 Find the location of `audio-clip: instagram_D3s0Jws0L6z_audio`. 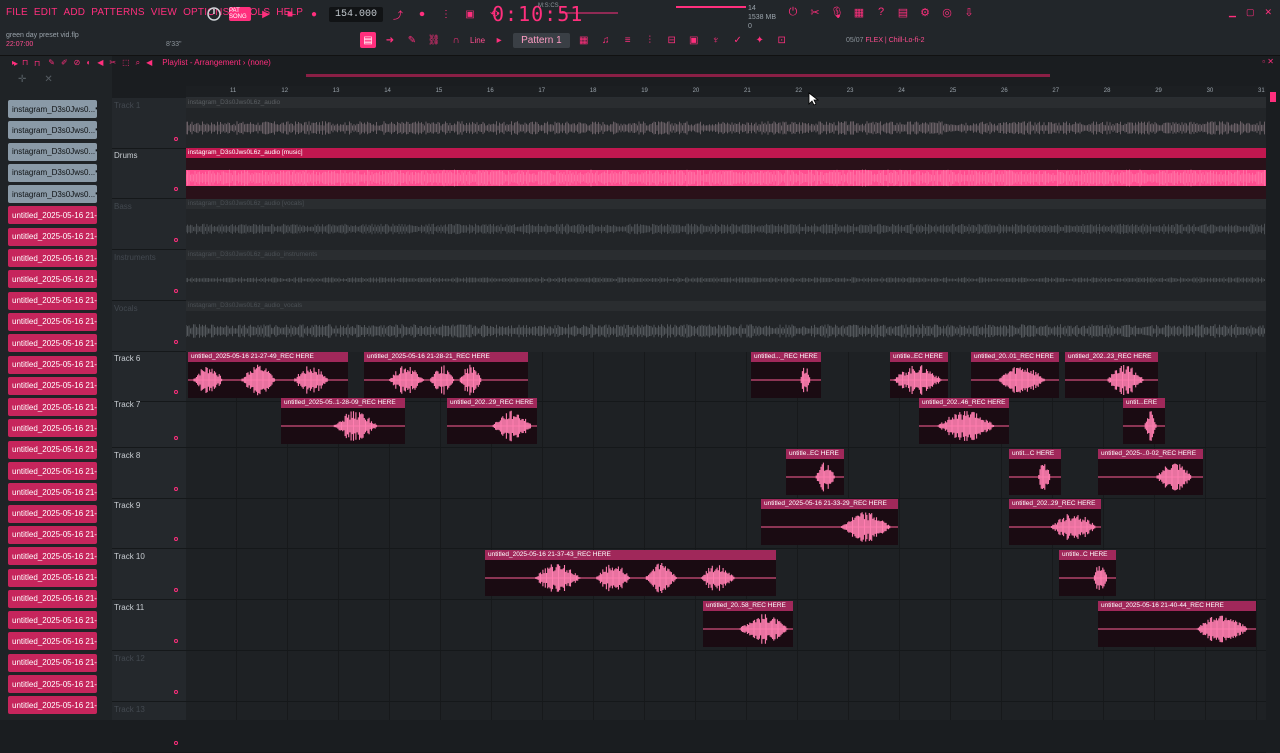

audio-clip: instagram_D3s0Jws0L6z_audio is located at coordinates (726, 123).